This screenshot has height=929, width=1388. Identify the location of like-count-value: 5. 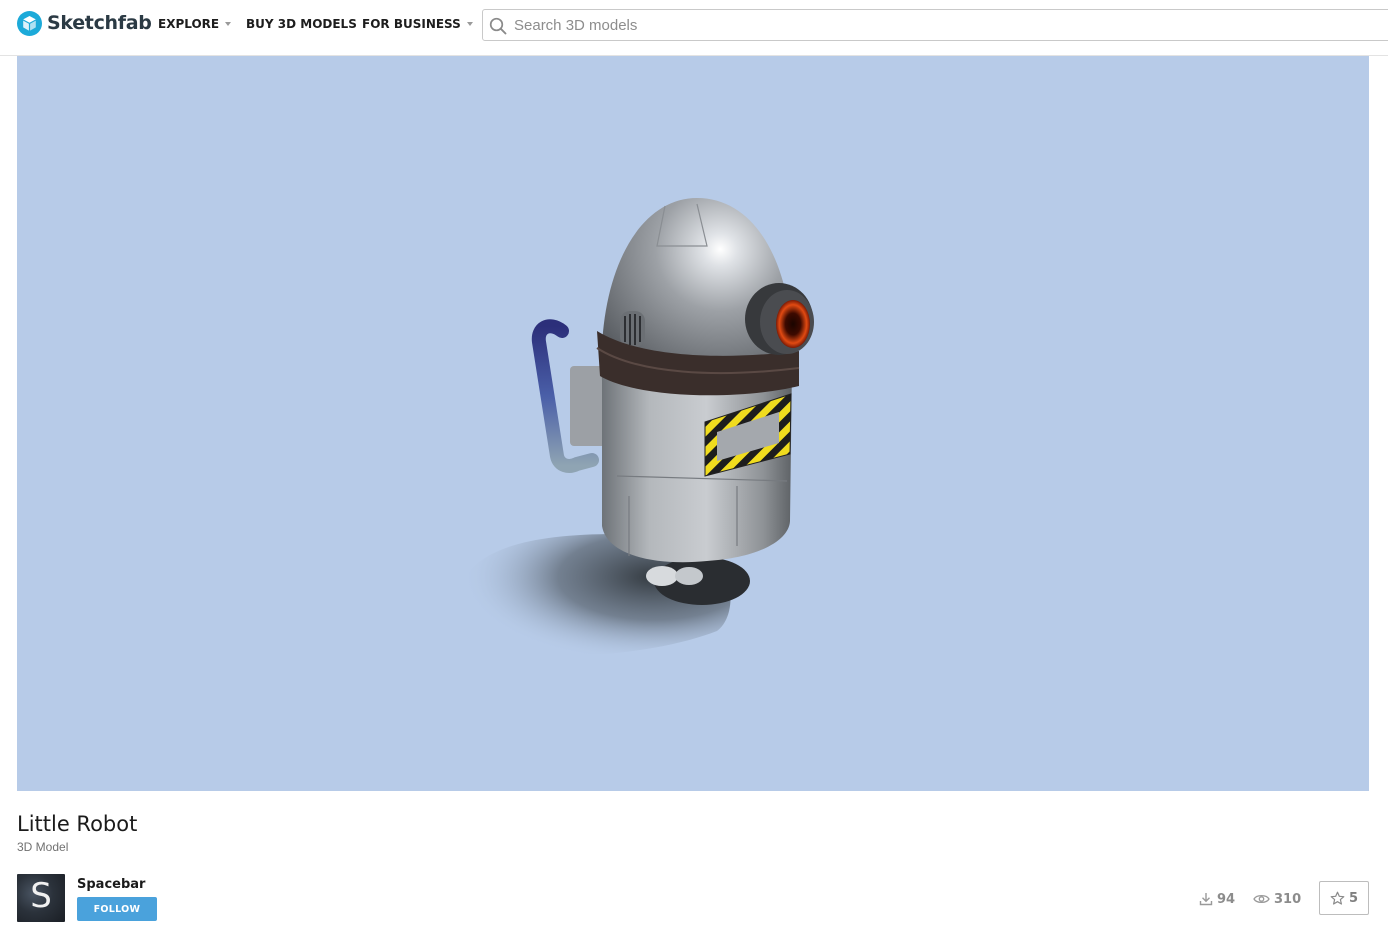
(1353, 898).